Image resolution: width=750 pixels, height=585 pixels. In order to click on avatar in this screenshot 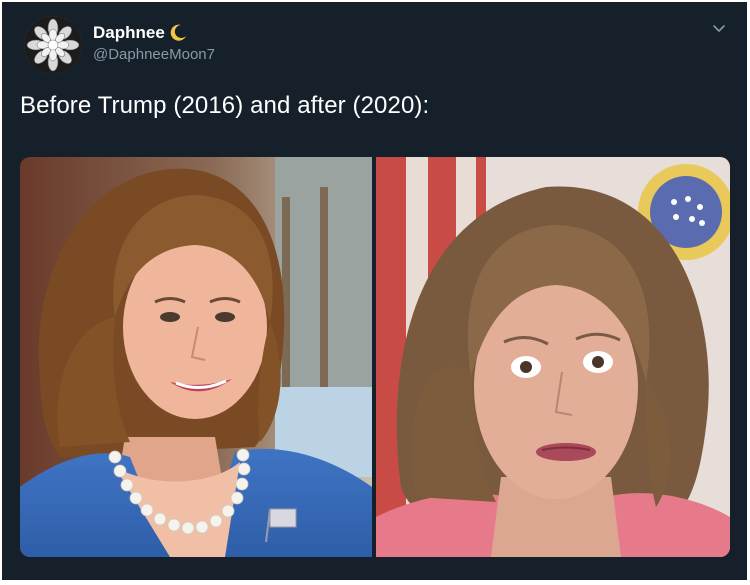, I will do `click(53, 45)`.